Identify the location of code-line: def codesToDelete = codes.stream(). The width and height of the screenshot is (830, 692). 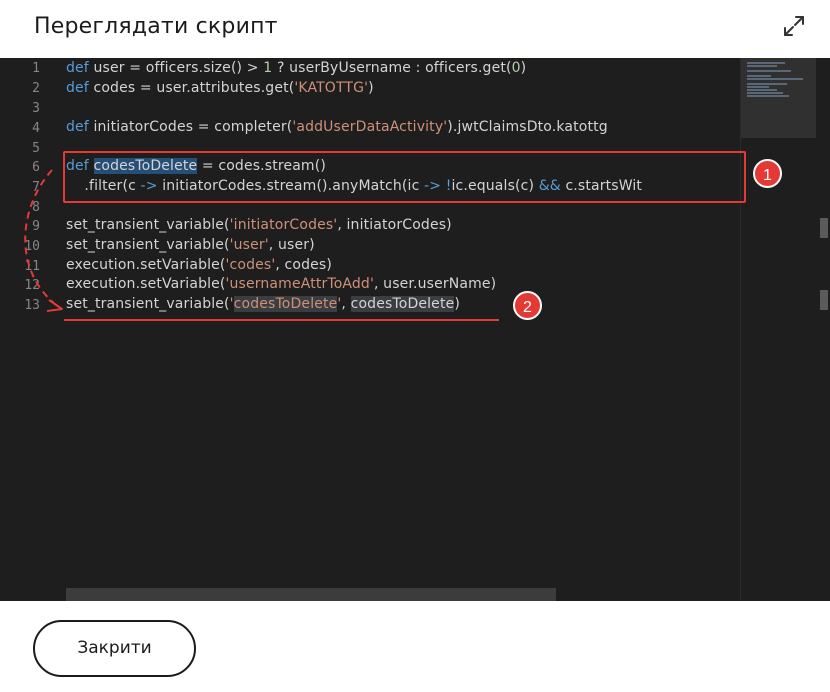
(196, 166).